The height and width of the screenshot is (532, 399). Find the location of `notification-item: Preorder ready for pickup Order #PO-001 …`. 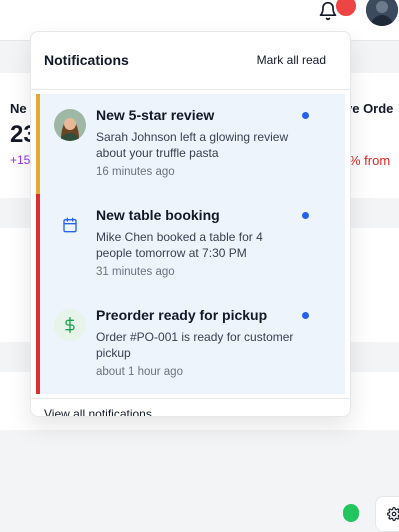

notification-item: Preorder ready for pickup Order #PO-001 … is located at coordinates (190, 344).